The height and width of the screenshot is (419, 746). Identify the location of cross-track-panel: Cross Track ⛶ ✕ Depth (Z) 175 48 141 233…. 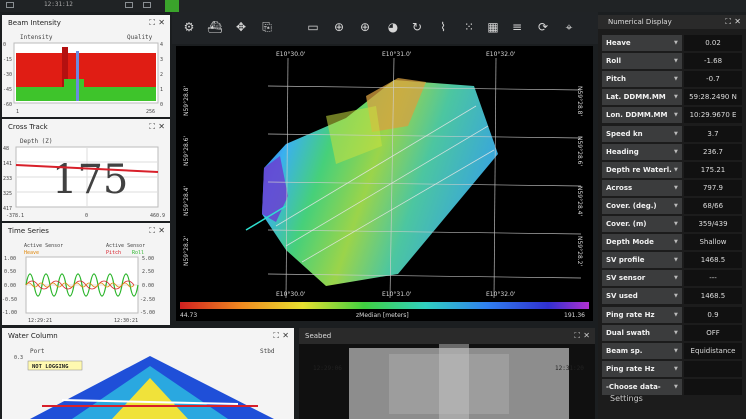
(86, 170).